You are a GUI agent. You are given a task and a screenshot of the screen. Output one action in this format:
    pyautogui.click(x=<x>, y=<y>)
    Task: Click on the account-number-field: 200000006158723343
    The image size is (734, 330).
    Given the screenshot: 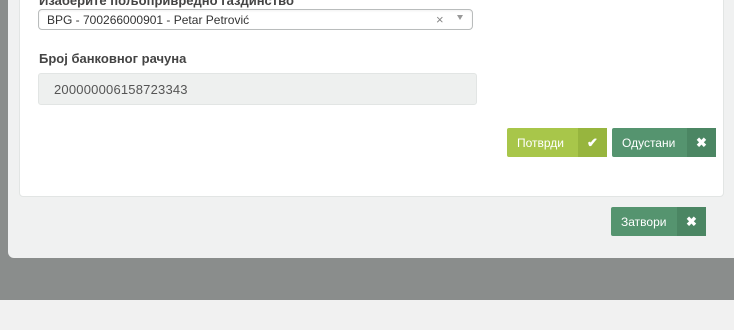 What is the action you would take?
    pyautogui.click(x=257, y=89)
    